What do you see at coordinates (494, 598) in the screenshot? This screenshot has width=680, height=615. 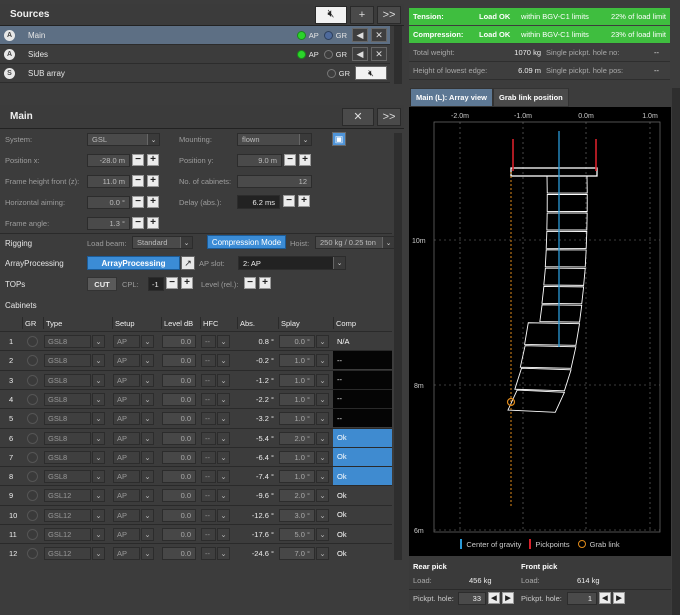 I see `rear-hole-prev-button: ◀` at bounding box center [494, 598].